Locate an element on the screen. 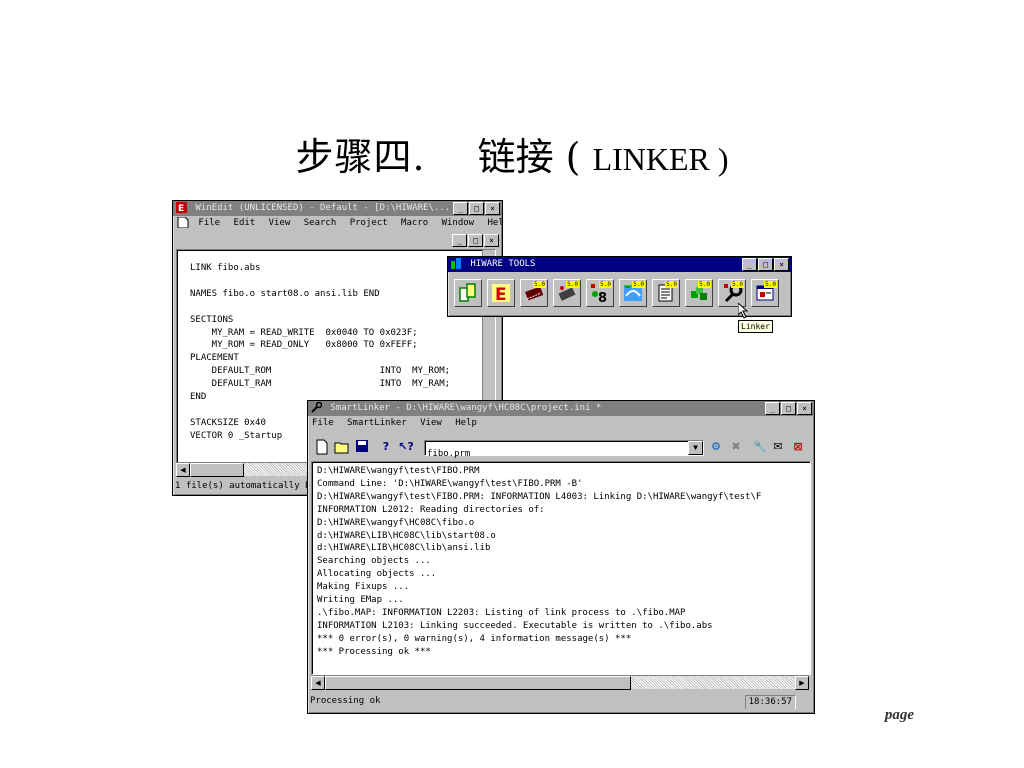 This screenshot has width=1024, height=768. tool-assembler-button: 5.0 is located at coordinates (567, 293).